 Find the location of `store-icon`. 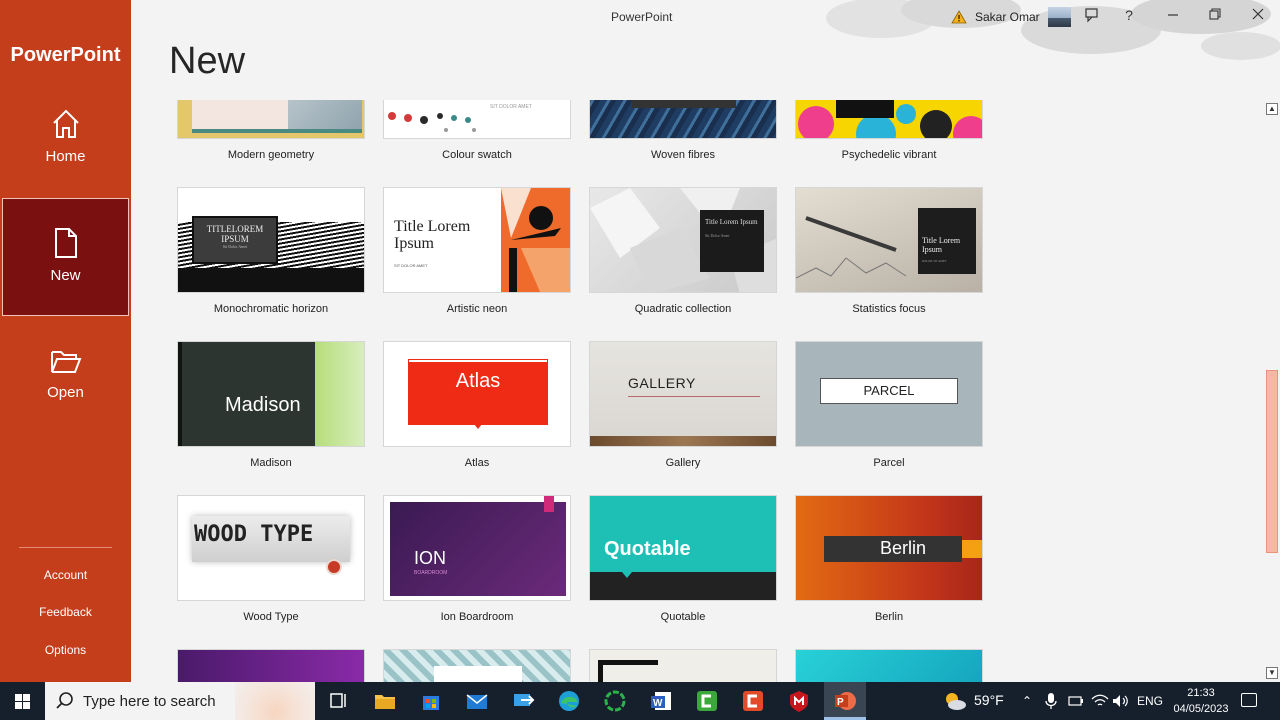

store-icon is located at coordinates (431, 701).